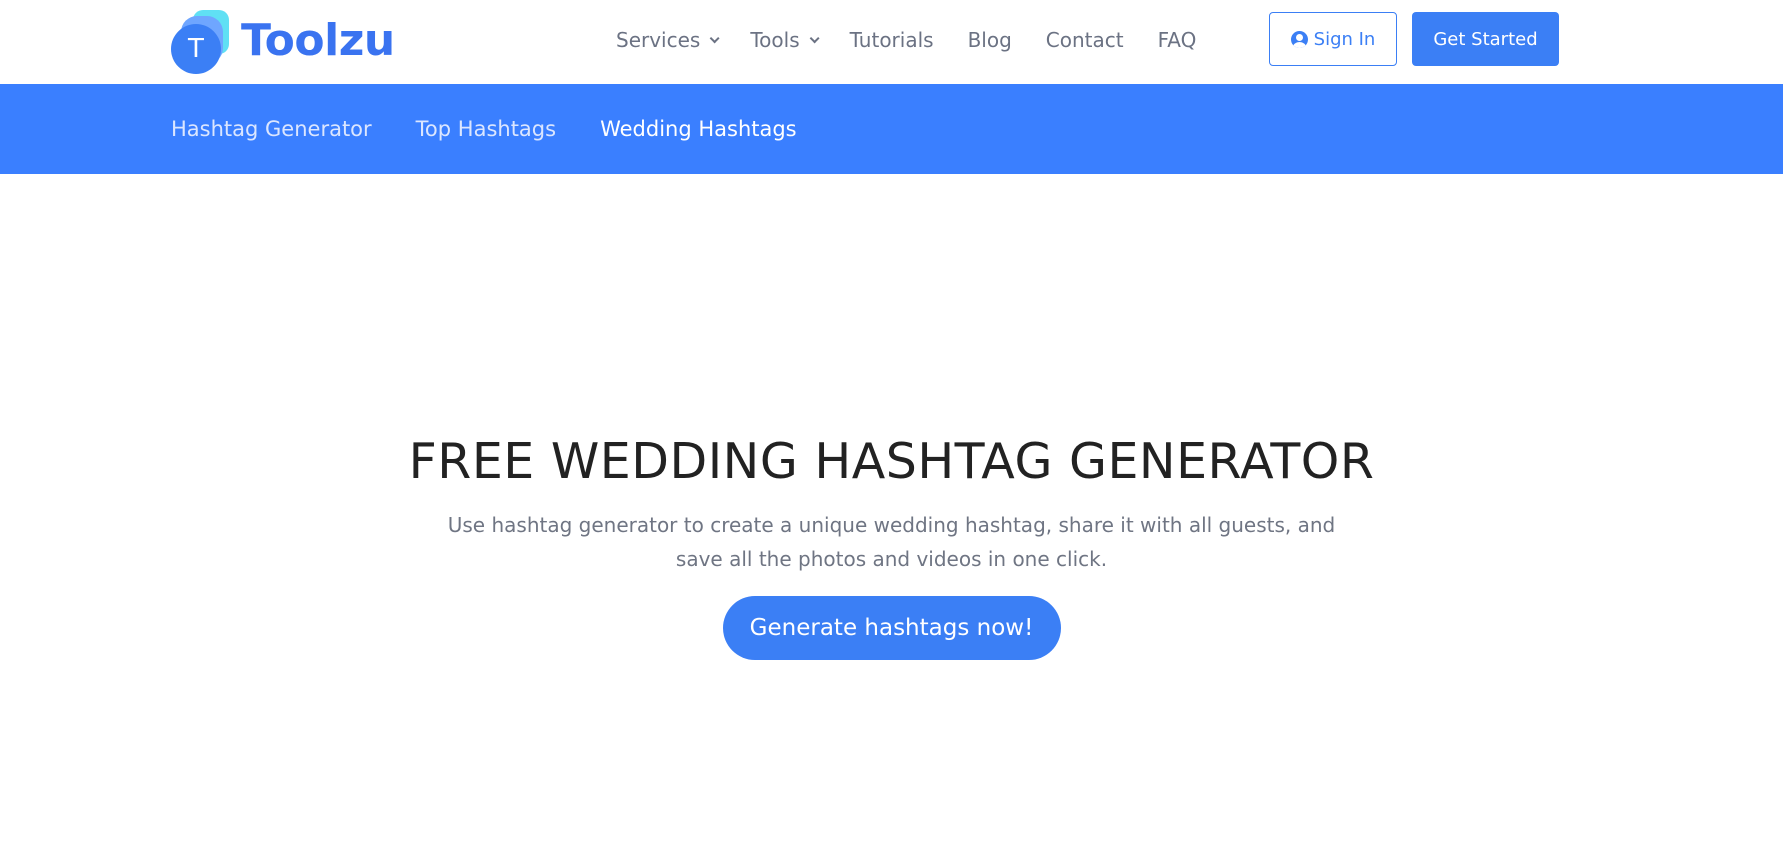  What do you see at coordinates (698, 129) in the screenshot?
I see `subnav-wedding-hashtags: Wedding Hashtags` at bounding box center [698, 129].